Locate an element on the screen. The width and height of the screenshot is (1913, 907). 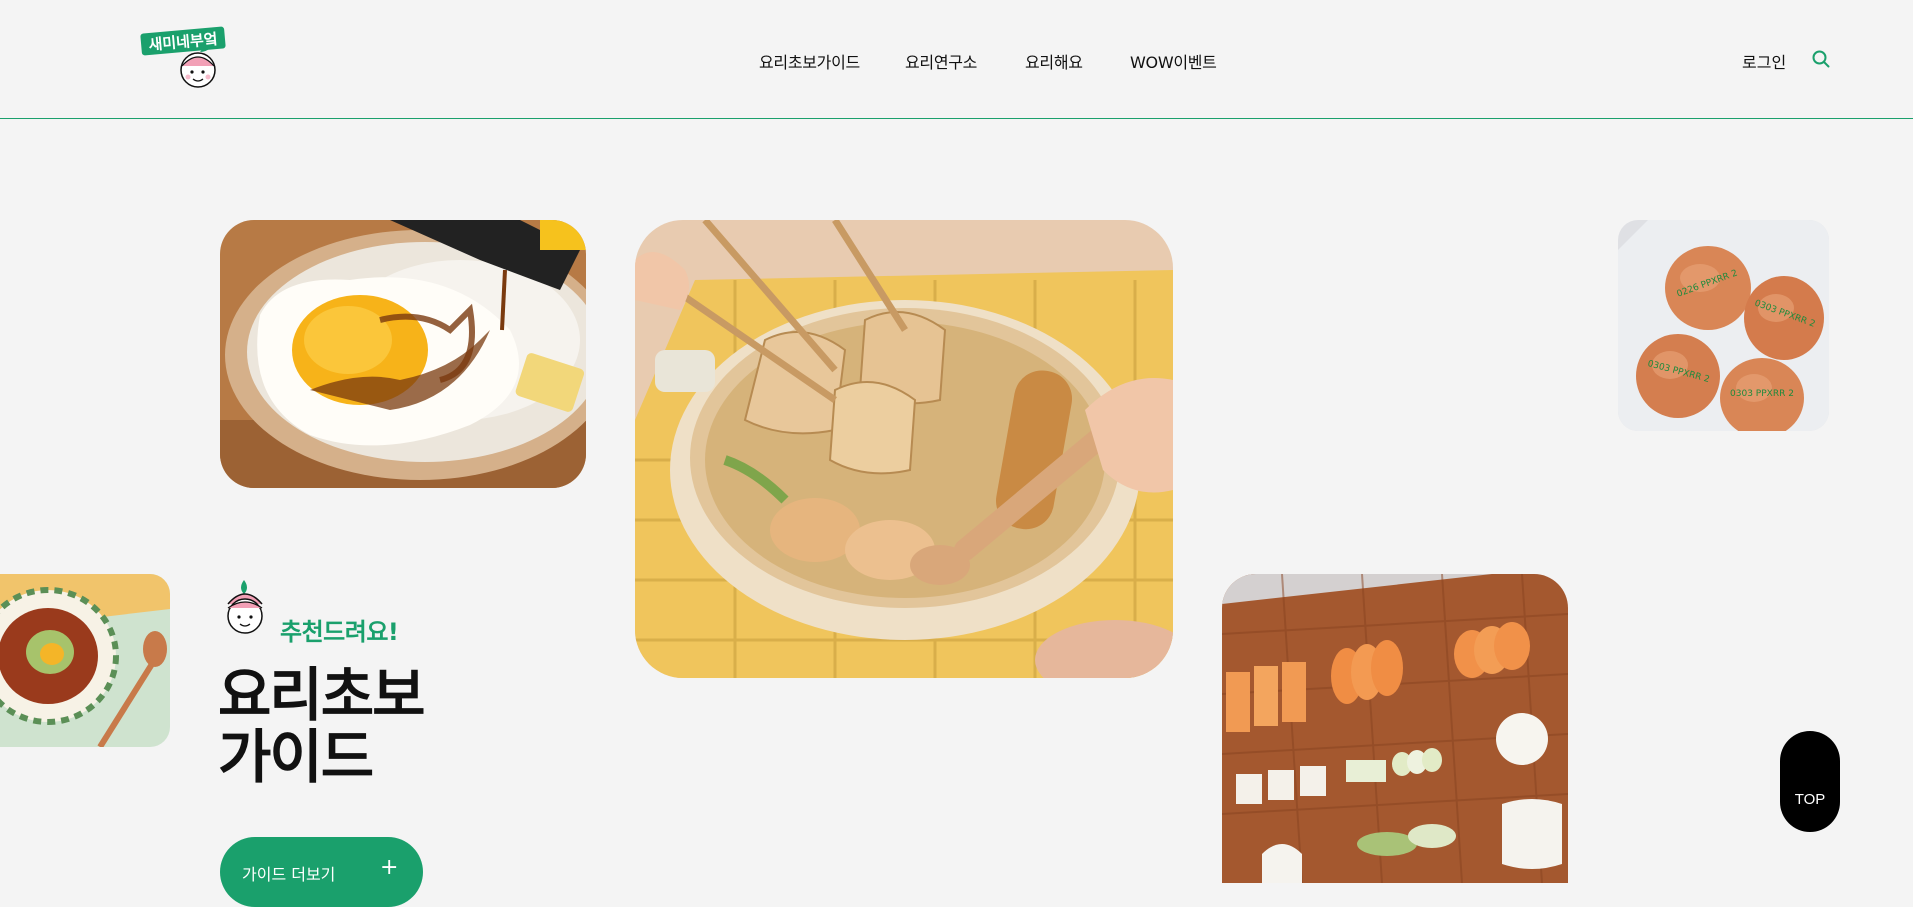
recommend-label: 추천드려요! is located at coordinates (339, 632).